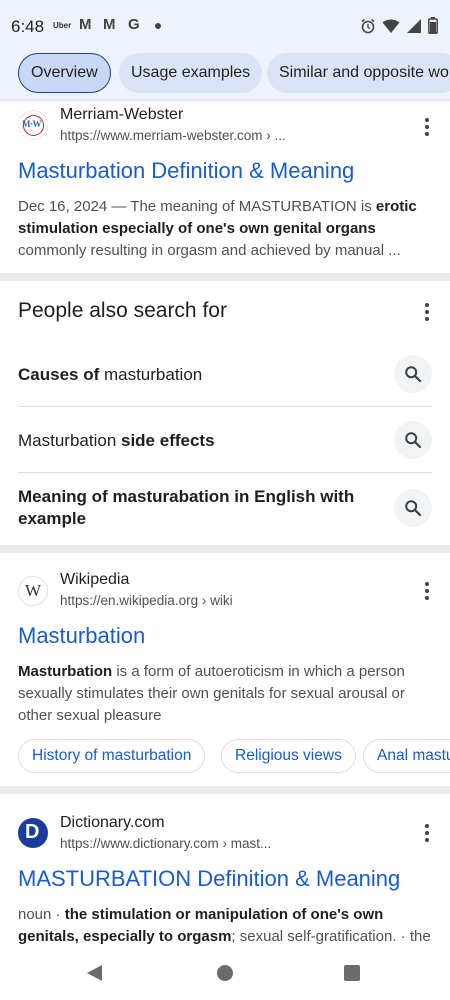 The image size is (450, 1000). I want to click on more-notifications-dot-icon, so click(158, 26).